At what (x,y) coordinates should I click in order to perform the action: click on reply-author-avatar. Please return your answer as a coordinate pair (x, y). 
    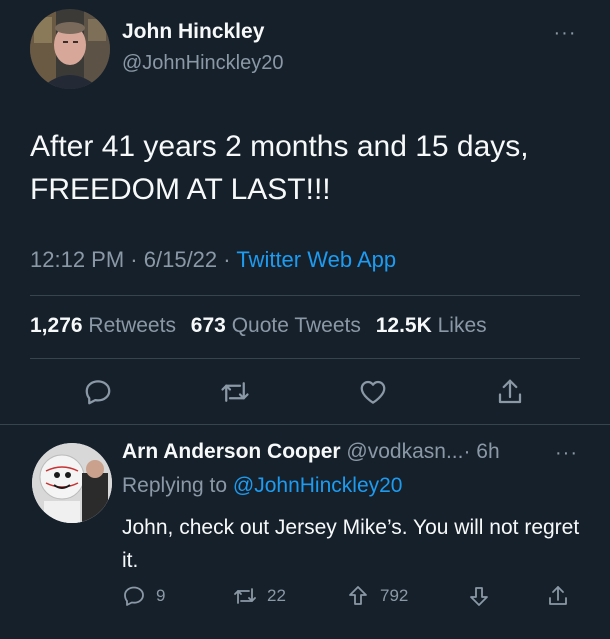
    Looking at the image, I should click on (72, 483).